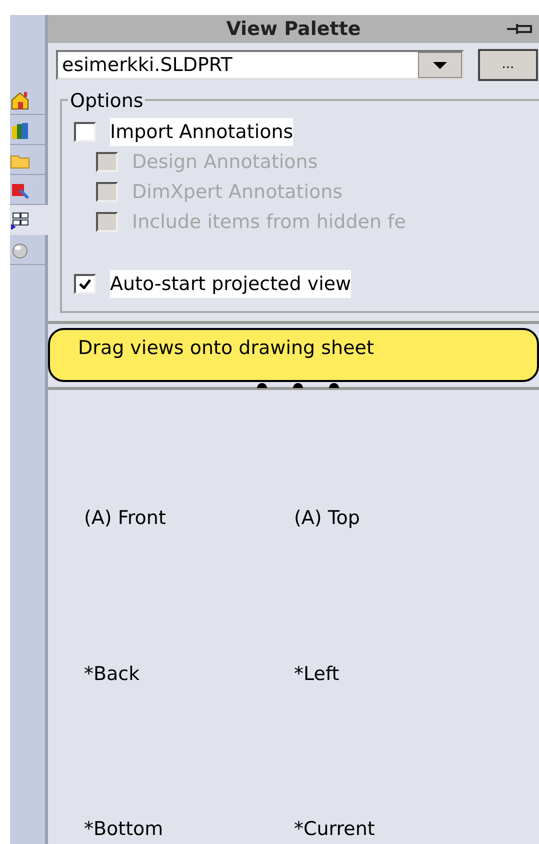  I want to click on palette-icon, so click(20, 220).